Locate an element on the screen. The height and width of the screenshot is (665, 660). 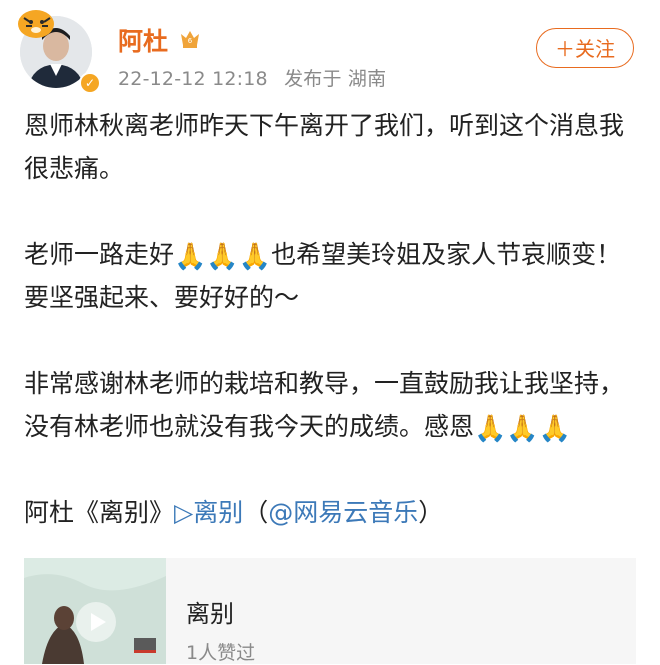
song-source-open: （ is located at coordinates (256, 512).